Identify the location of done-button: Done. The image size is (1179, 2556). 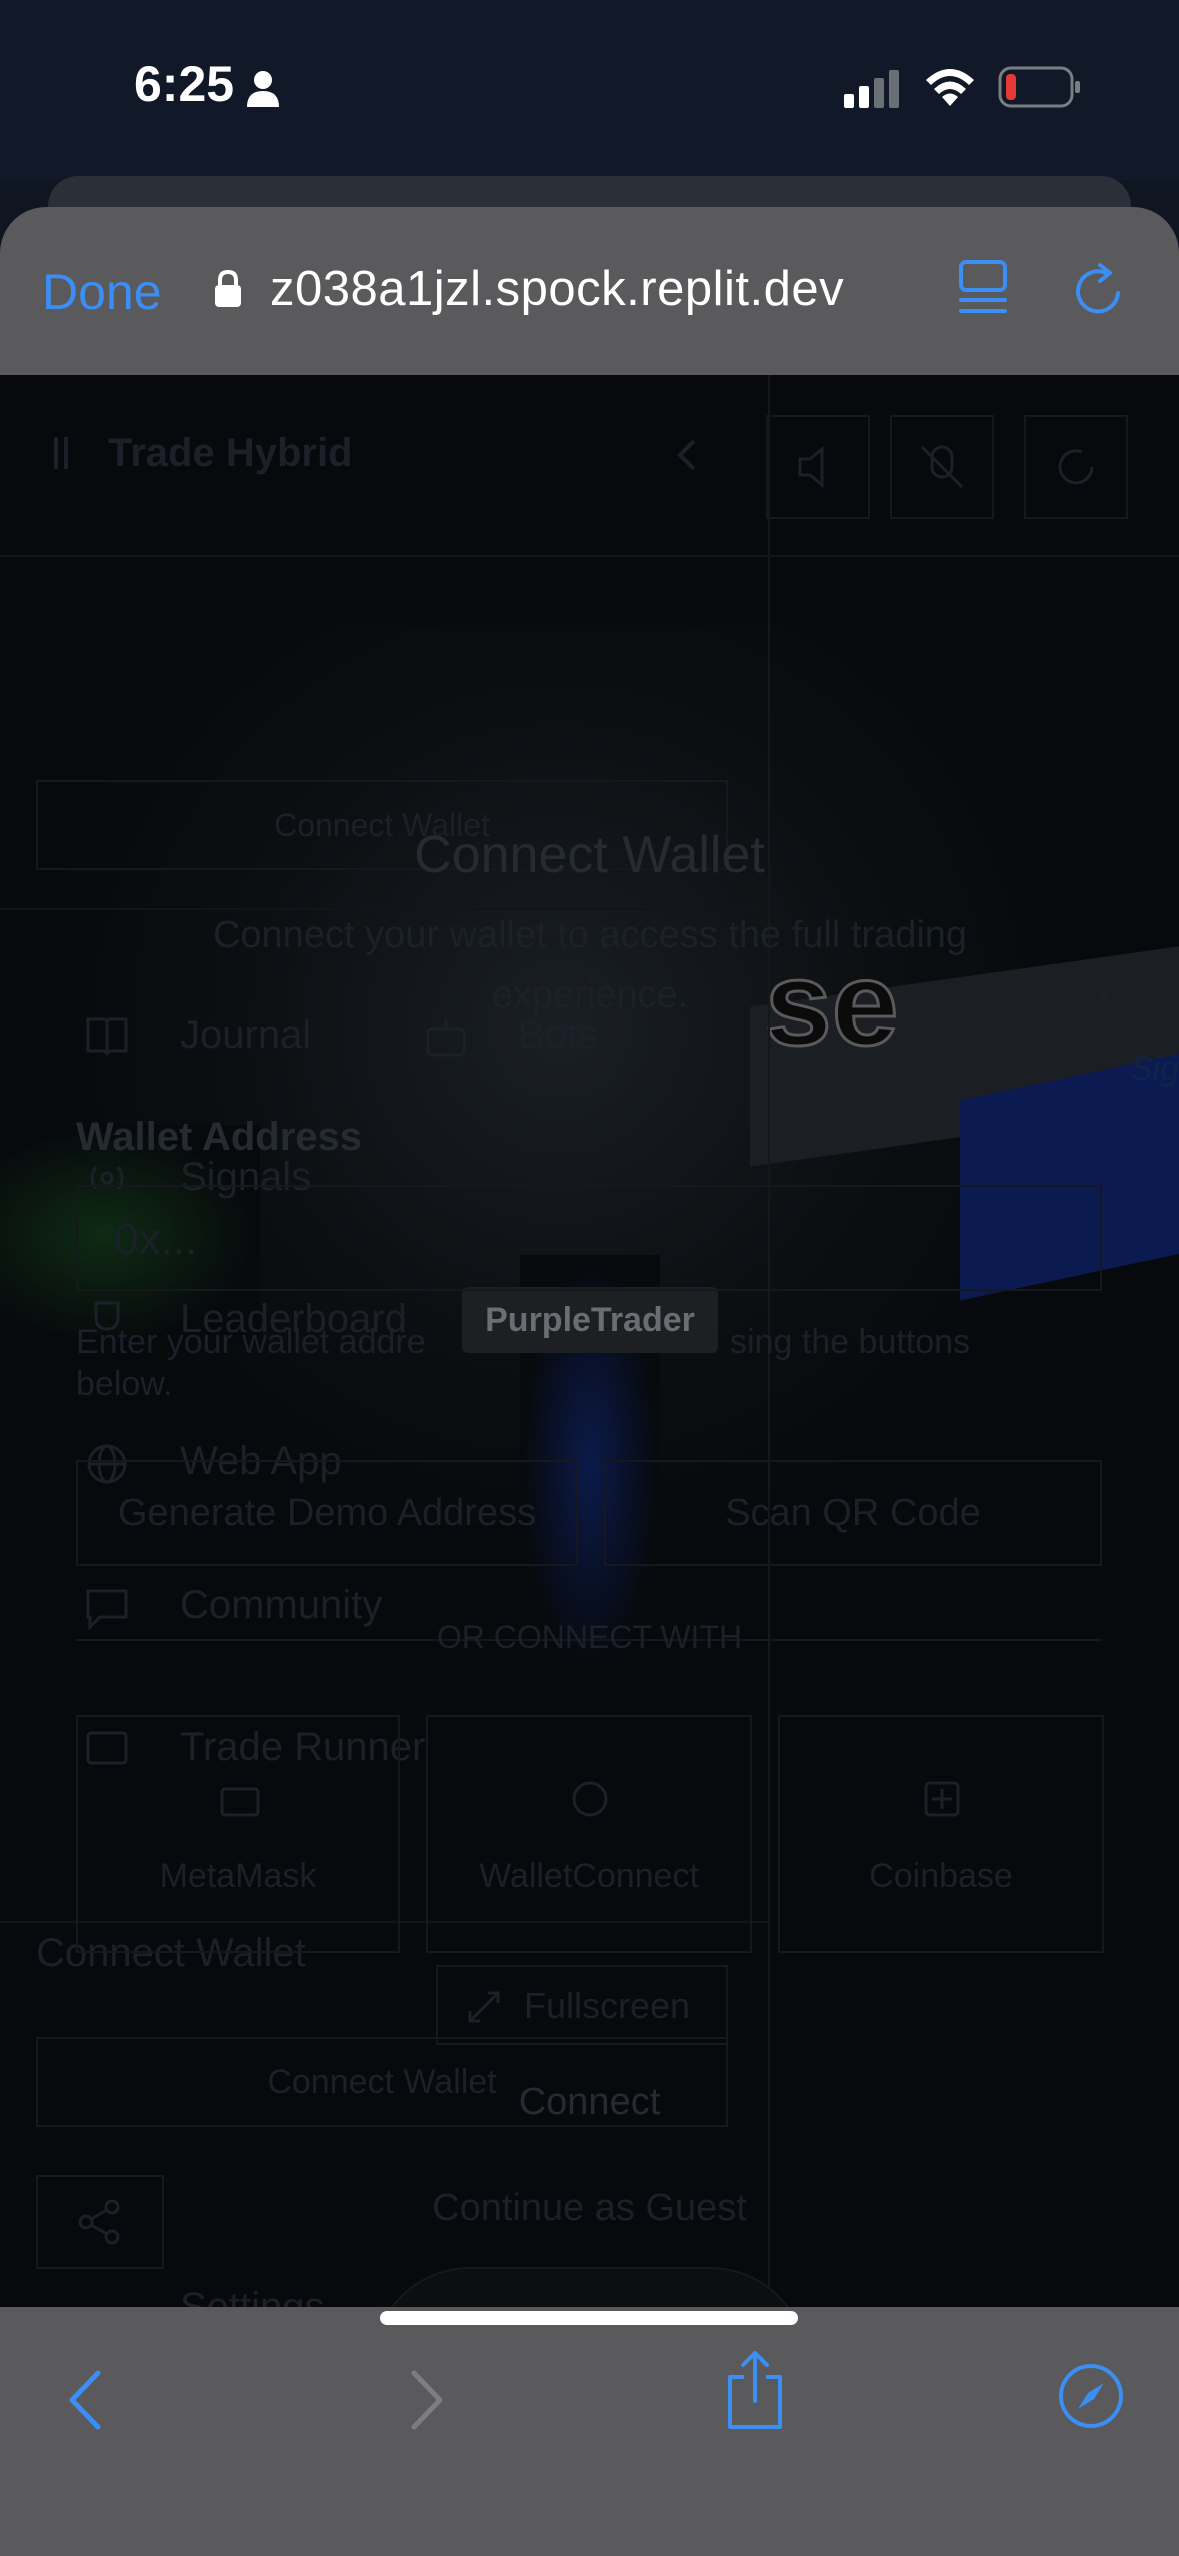
(102, 292).